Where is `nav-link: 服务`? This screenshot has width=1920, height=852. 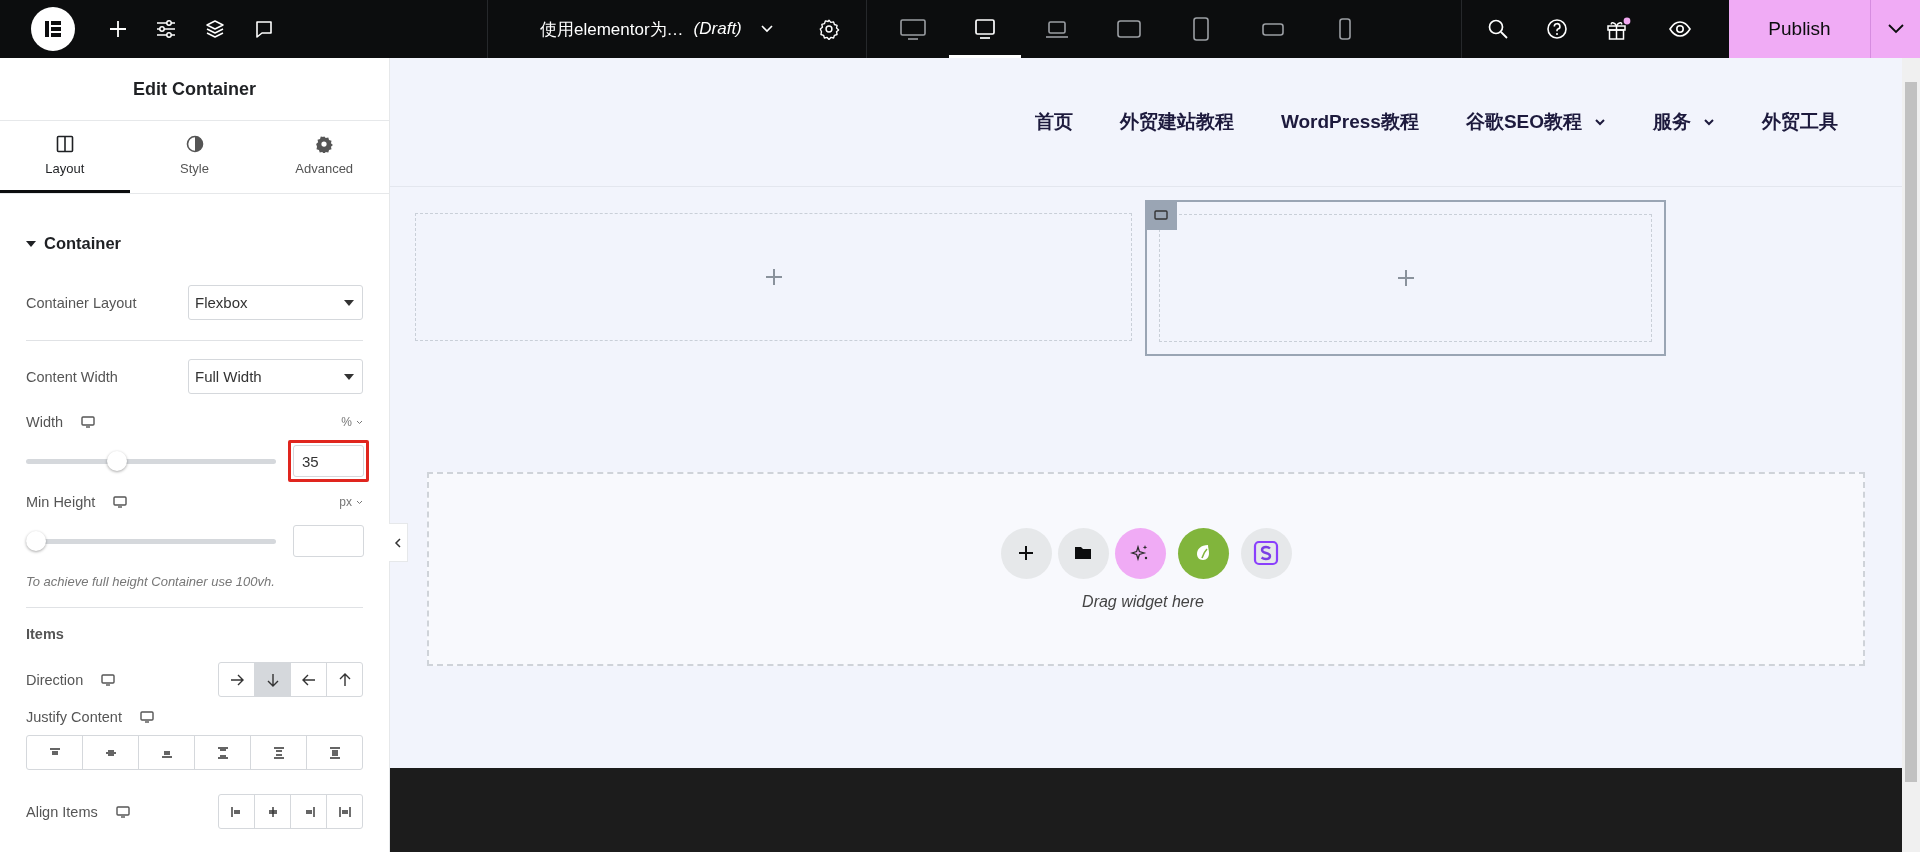
nav-link: 服务 is located at coordinates (1684, 122).